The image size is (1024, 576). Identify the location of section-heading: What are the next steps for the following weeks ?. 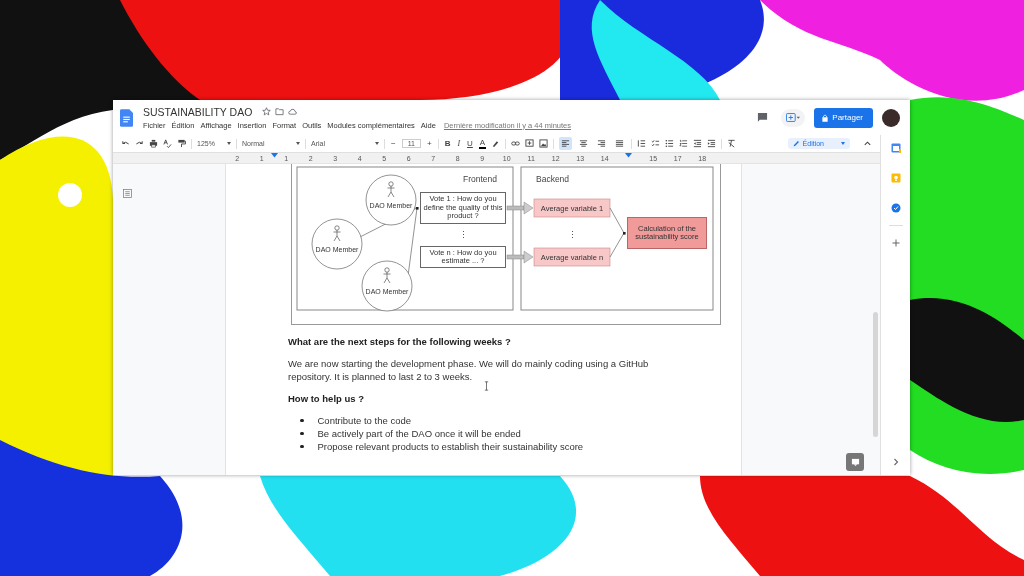
(400, 341).